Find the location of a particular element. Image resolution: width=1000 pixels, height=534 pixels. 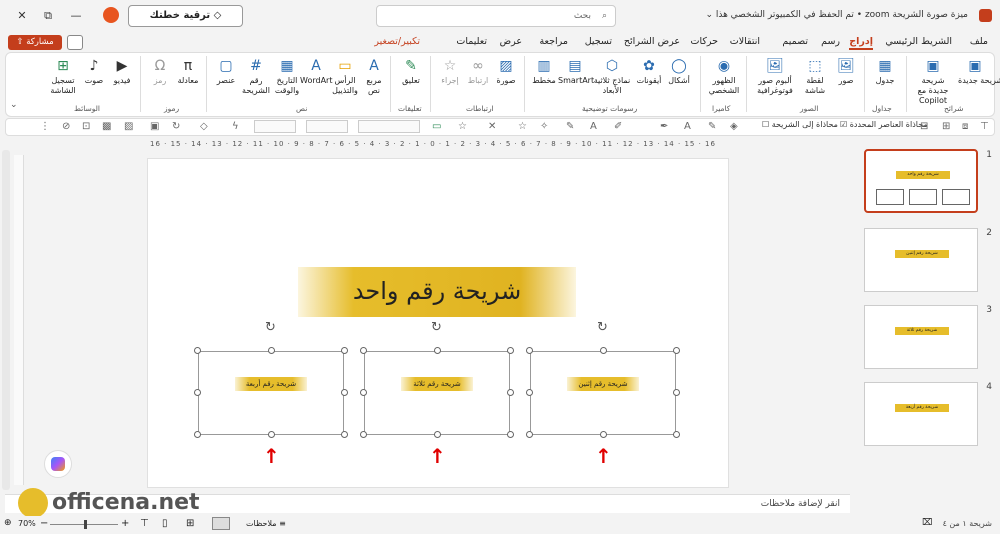

screen-record-button: ⊞ تسجيل الشاشة is located at coordinates (63, 77).